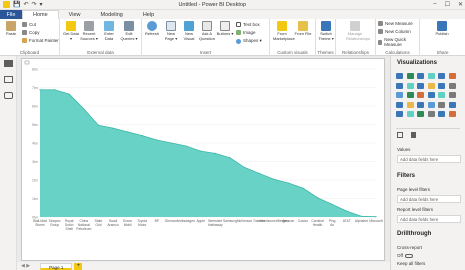 The image size is (465, 270). Describe the element at coordinates (405, 255) in the screenshot. I see `cross-report-toggle: Off` at that location.